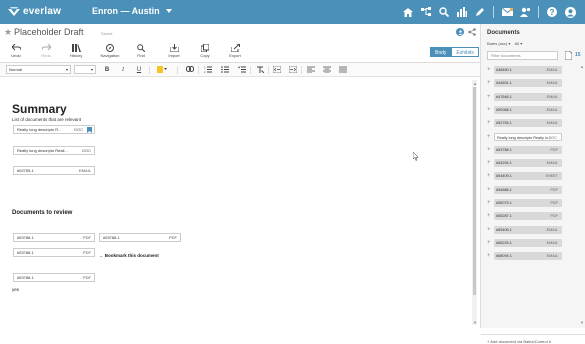  Describe the element at coordinates (343, 70) in the screenshot. I see `align-justify-icon` at that location.